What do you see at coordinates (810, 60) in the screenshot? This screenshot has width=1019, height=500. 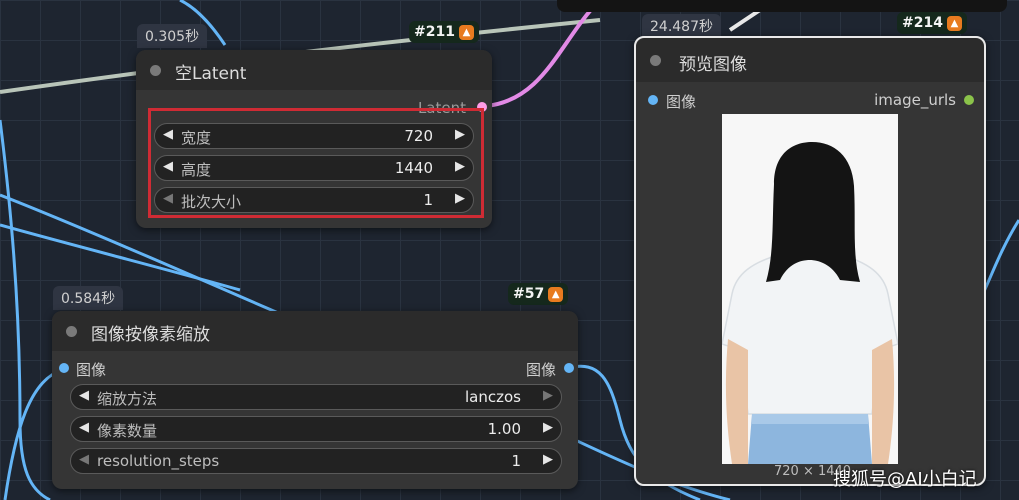 I see `preview-header: 预览图像` at bounding box center [810, 60].